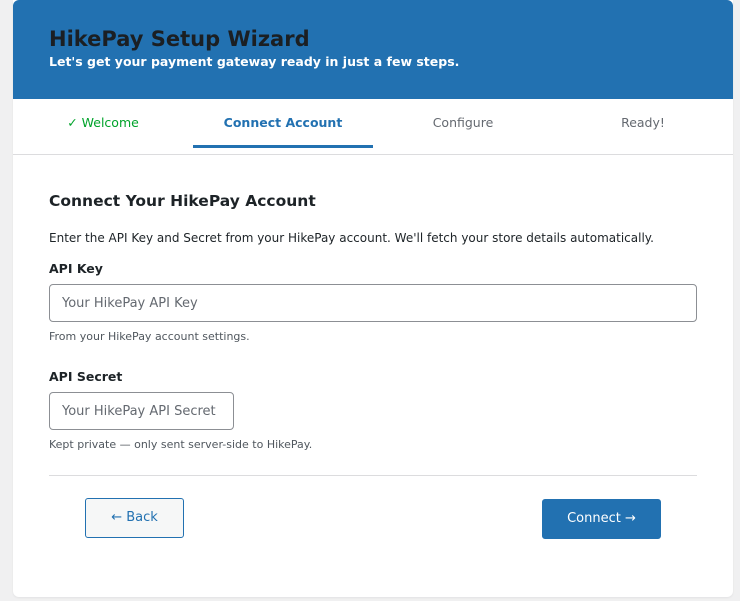  Describe the element at coordinates (149, 336) in the screenshot. I see `api-key-hint: From your HikePay account settings.` at that location.